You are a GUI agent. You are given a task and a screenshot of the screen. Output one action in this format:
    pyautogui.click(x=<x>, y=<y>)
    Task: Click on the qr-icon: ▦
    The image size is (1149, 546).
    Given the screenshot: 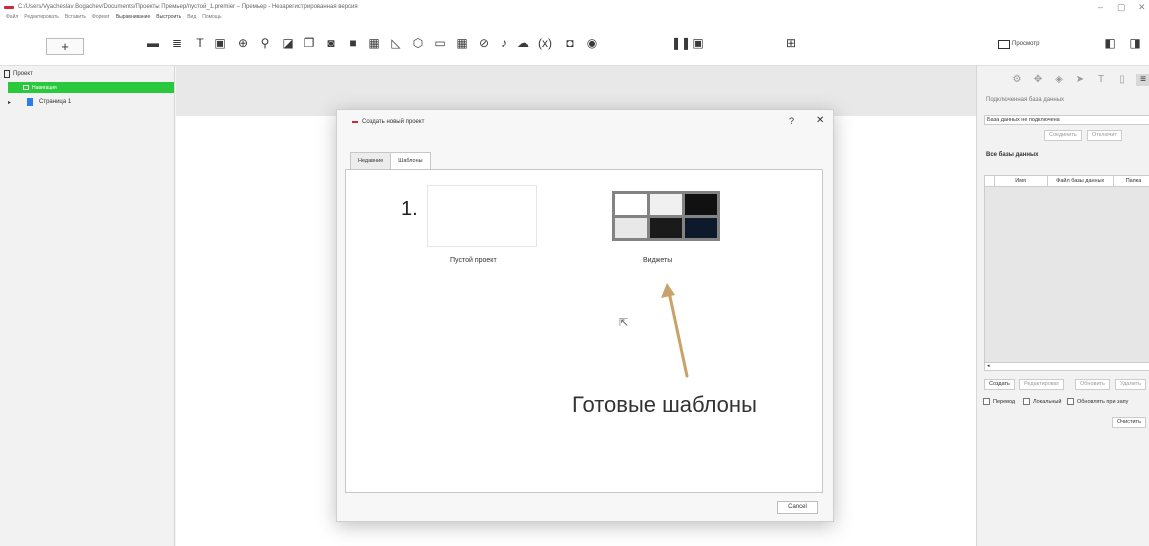 What is the action you would take?
    pyautogui.click(x=374, y=43)
    